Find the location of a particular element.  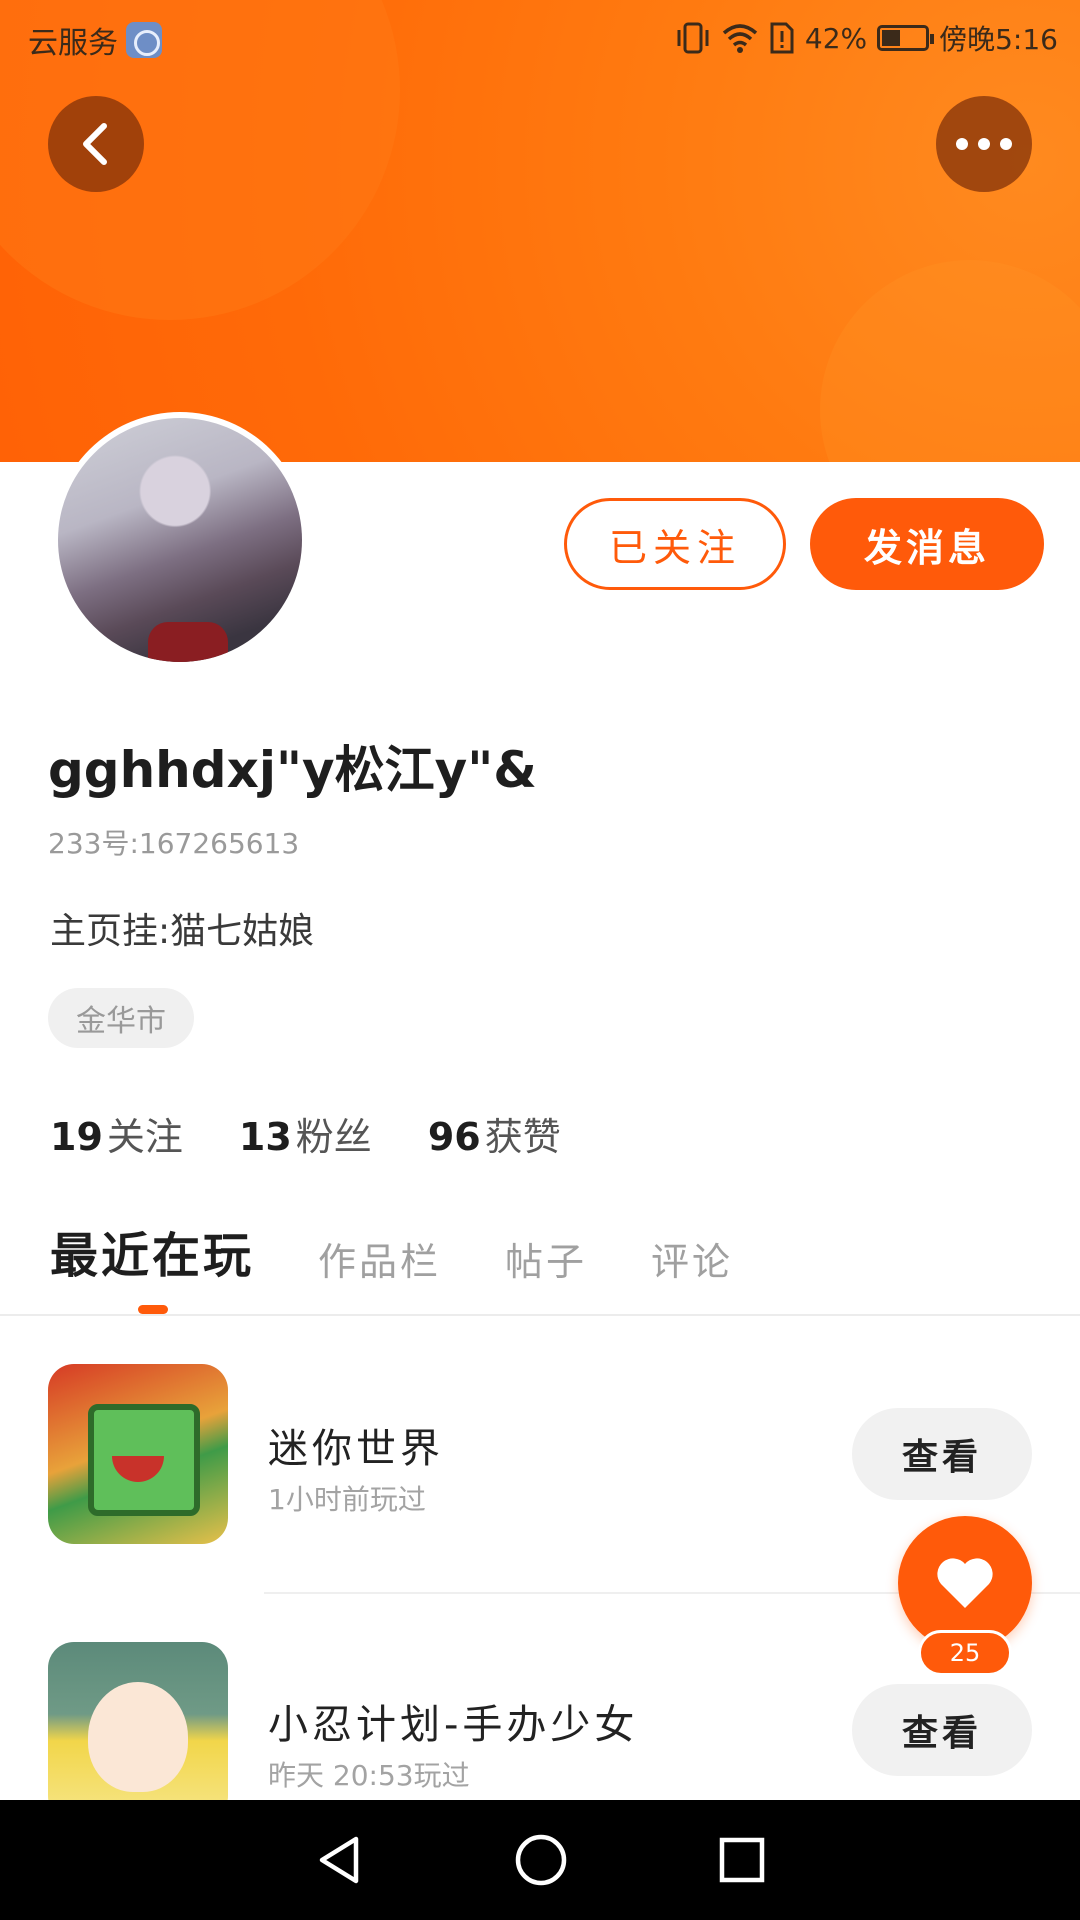

wifi-icon is located at coordinates (740, 38).